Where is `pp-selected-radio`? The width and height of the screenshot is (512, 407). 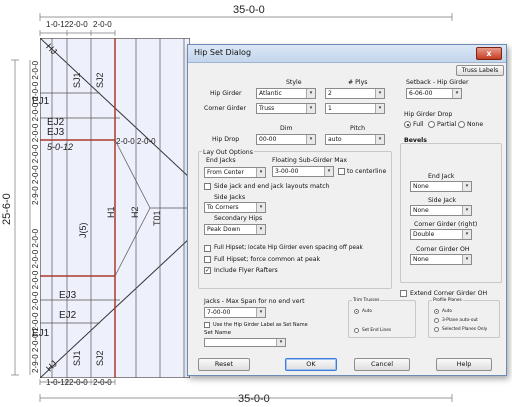 pp-selected-radio is located at coordinates (436, 329).